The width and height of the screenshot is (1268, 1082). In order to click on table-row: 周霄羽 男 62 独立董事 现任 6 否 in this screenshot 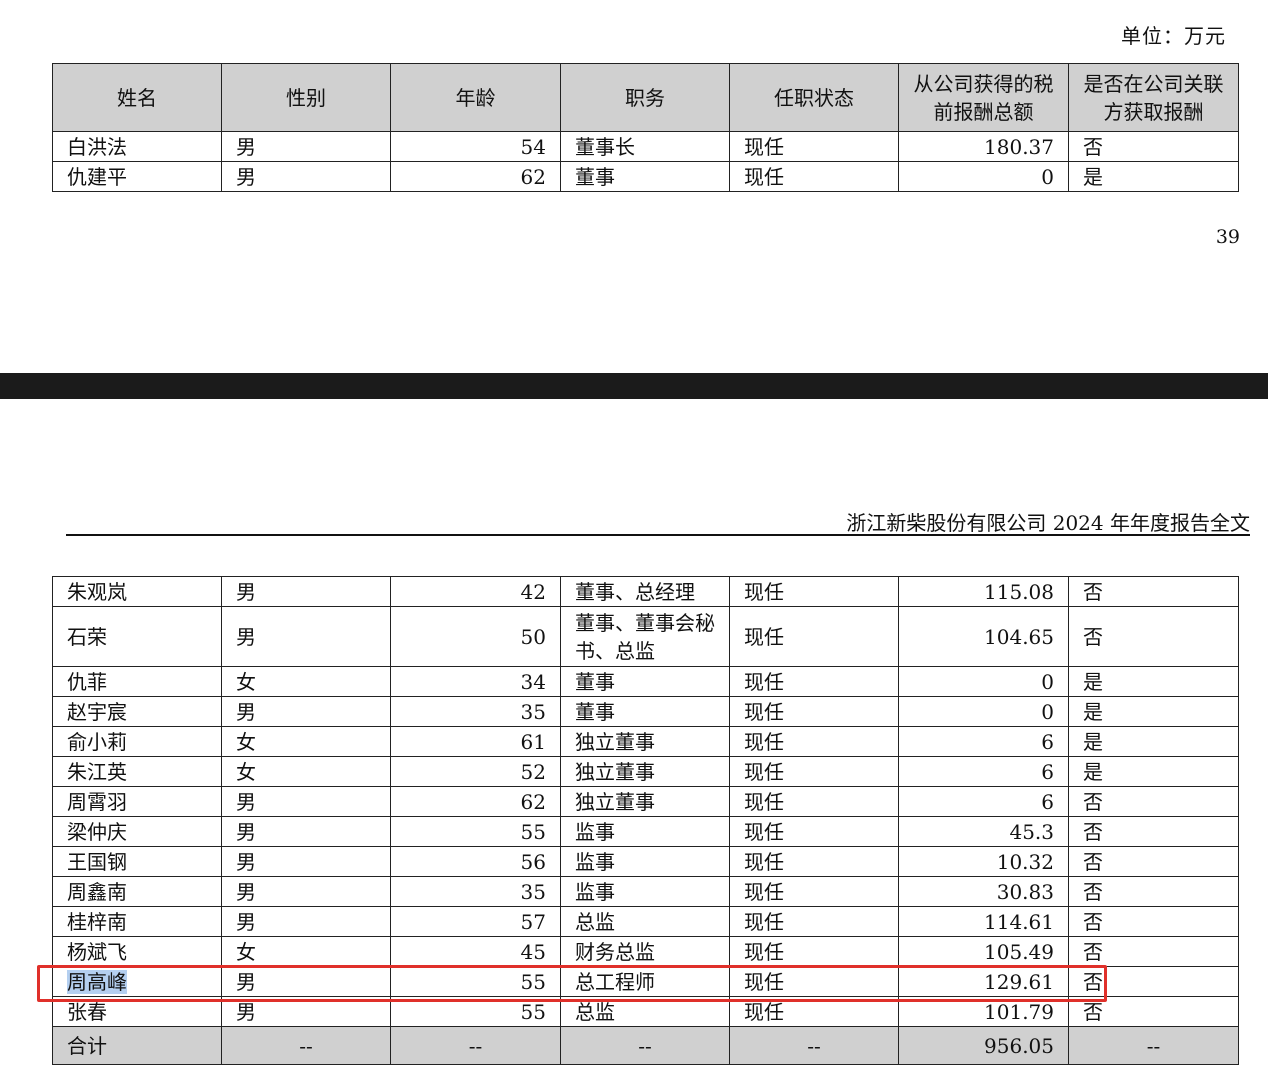, I will do `click(645, 801)`.